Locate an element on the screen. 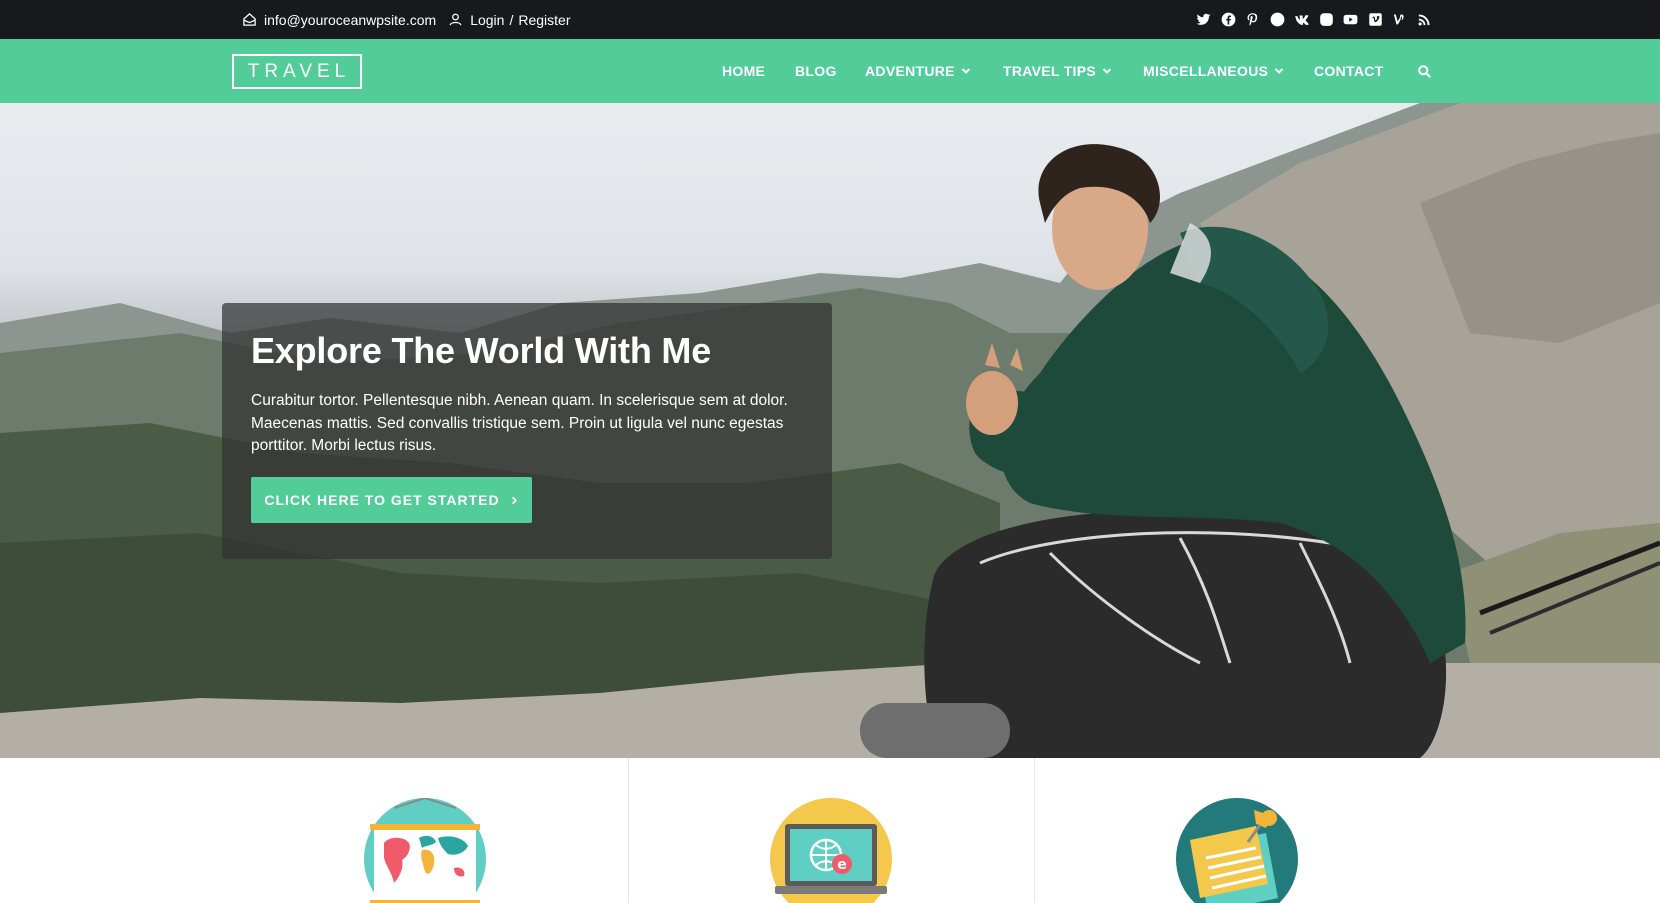 This screenshot has height=903, width=1660. pinterest-icon is located at coordinates (1253, 20).